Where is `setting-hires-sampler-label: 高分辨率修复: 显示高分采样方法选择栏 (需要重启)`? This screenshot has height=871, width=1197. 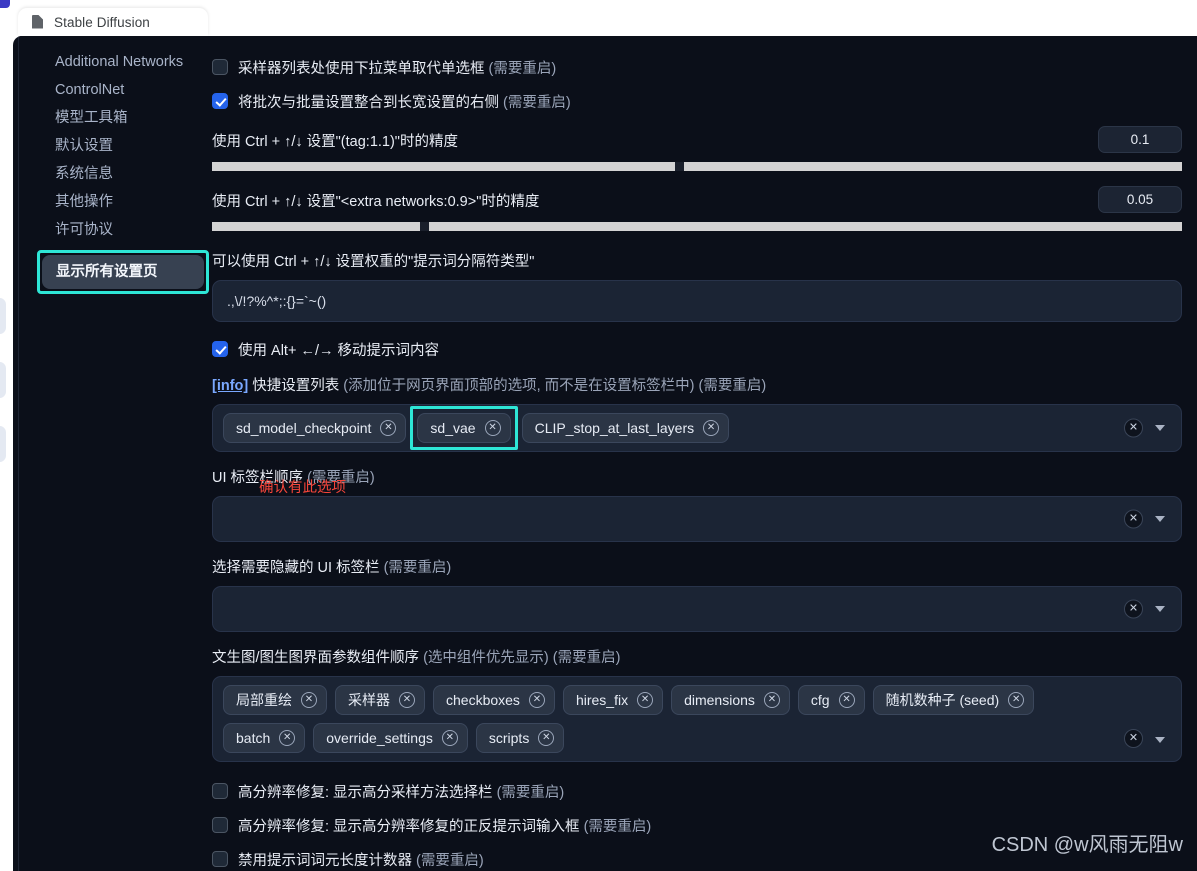 setting-hires-sampler-label: 高分辨率修复: 显示高分采样方法选择栏 (需要重启) is located at coordinates (401, 792).